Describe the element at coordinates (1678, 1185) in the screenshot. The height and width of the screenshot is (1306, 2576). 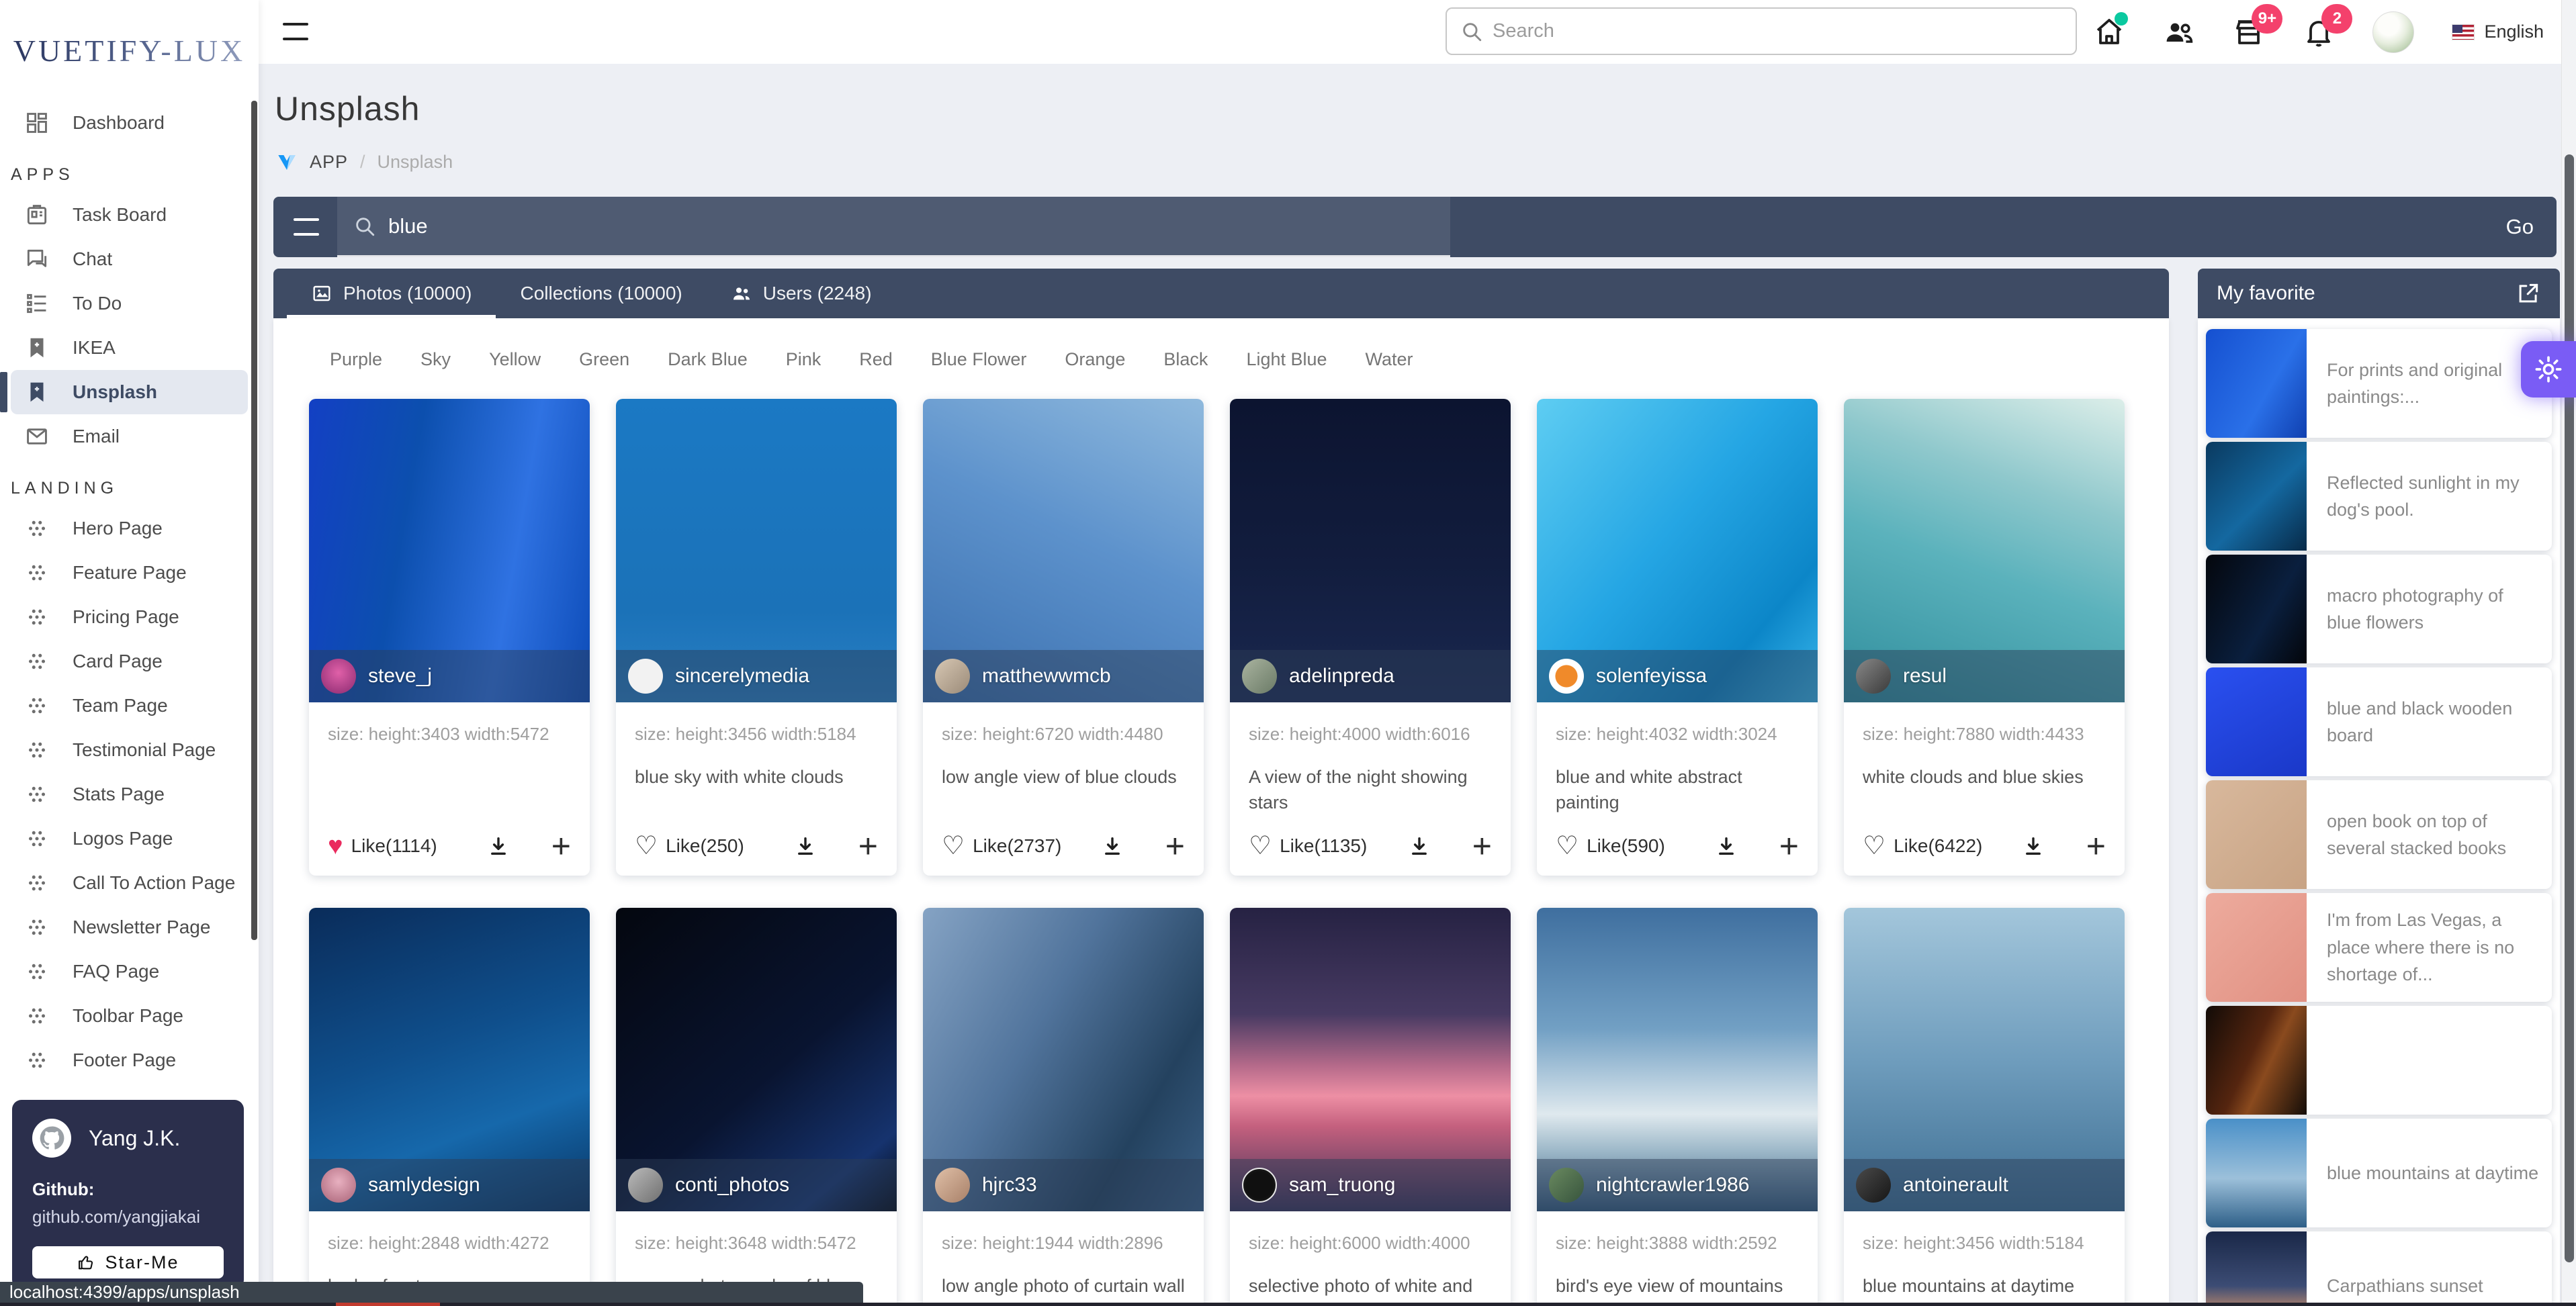
I see `photo-user-bar: nightcrawler1986` at that location.